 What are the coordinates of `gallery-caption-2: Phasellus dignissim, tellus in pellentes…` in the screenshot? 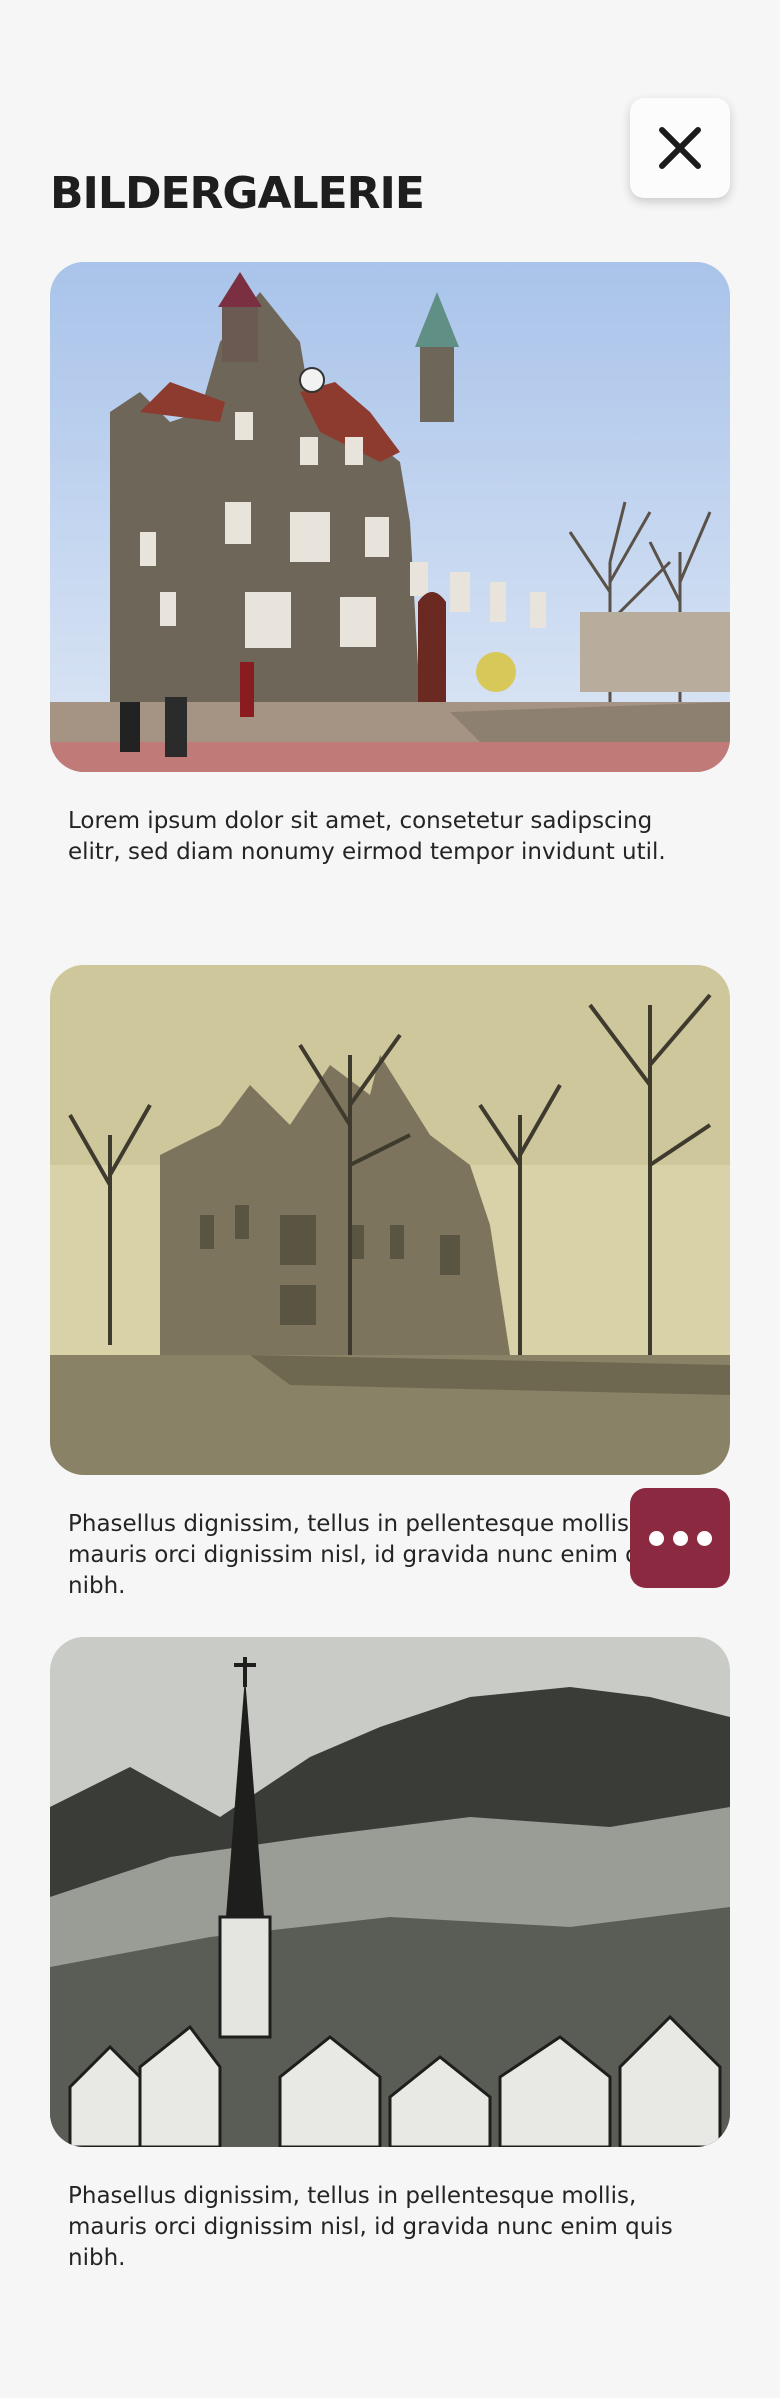 It's located at (370, 1555).